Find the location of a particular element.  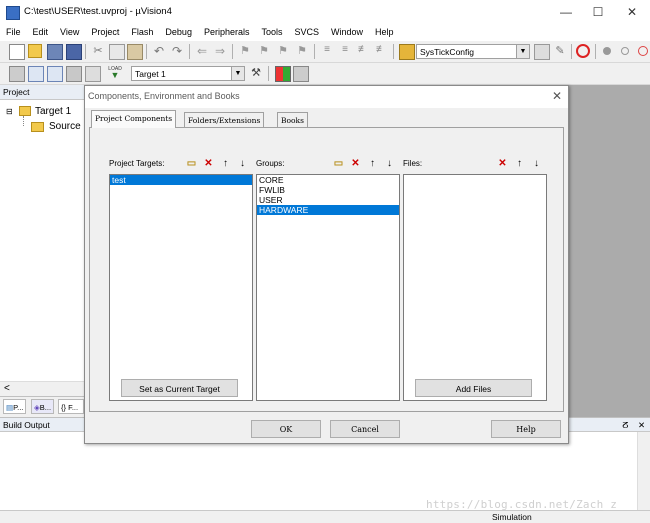

bookmark-icon: ⚑ is located at coordinates (245, 51).